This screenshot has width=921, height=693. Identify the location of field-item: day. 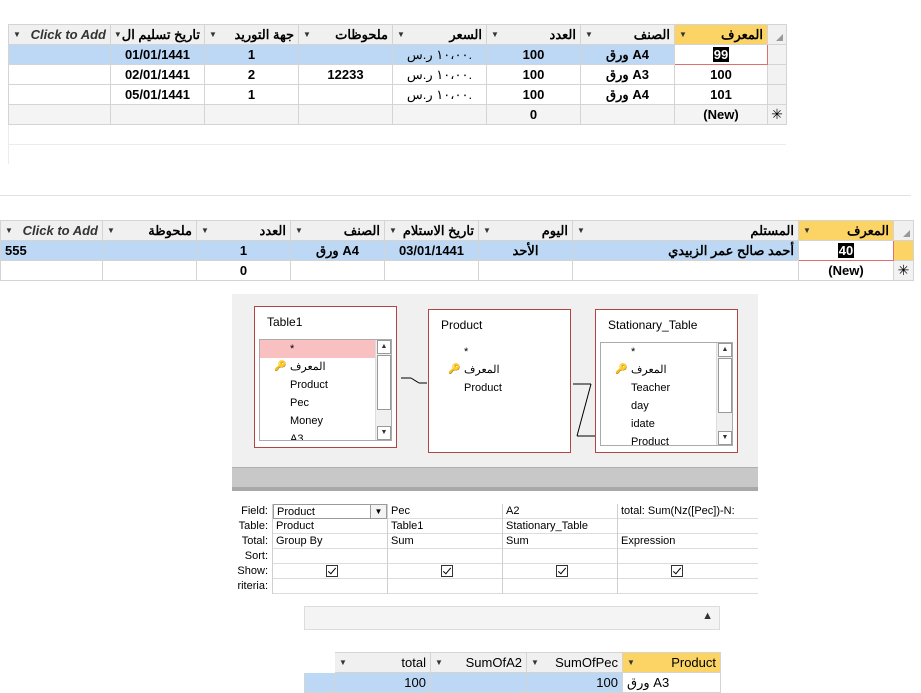
(666, 406).